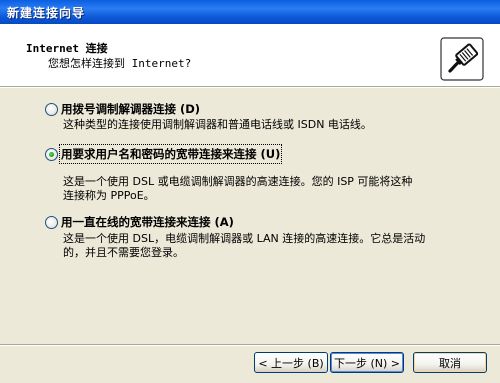 This screenshot has width=500, height=383. I want to click on dialup-option-description: 这种类型的连接使用调制解调器和普通电话线或 ISDN 电话线。, so click(217, 124).